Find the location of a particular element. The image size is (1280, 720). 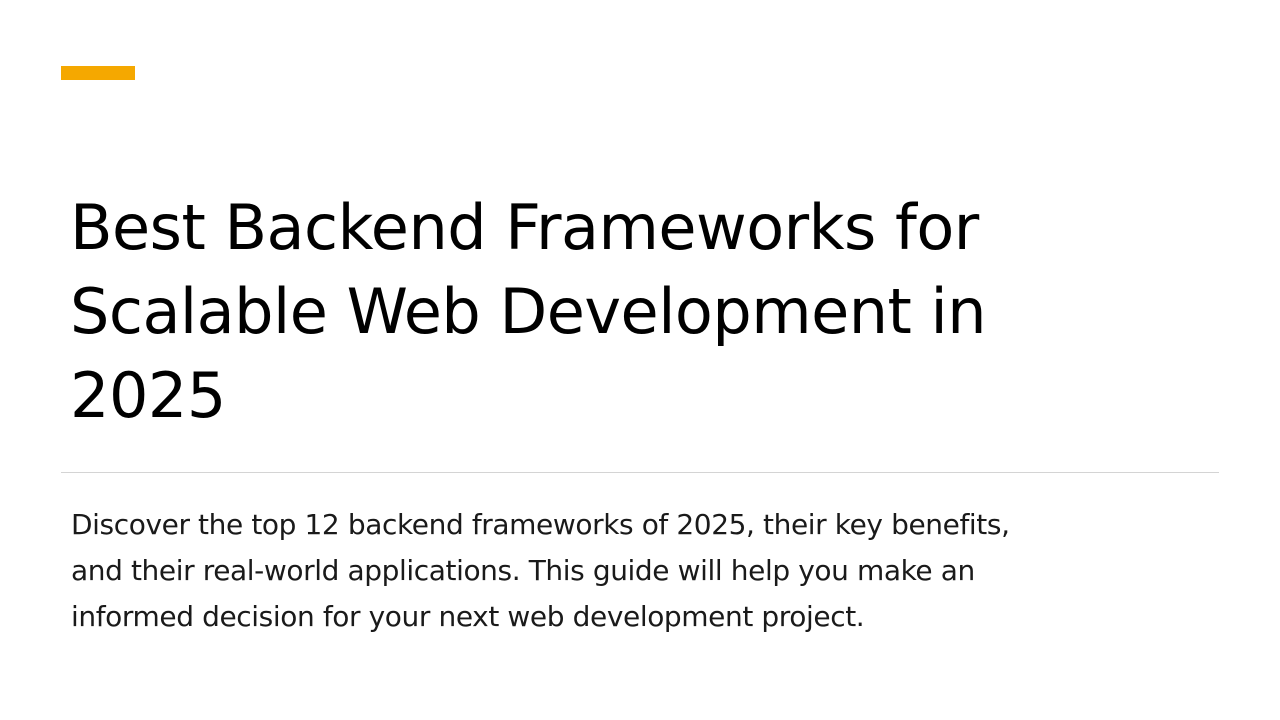

accent-bar is located at coordinates (98, 73).